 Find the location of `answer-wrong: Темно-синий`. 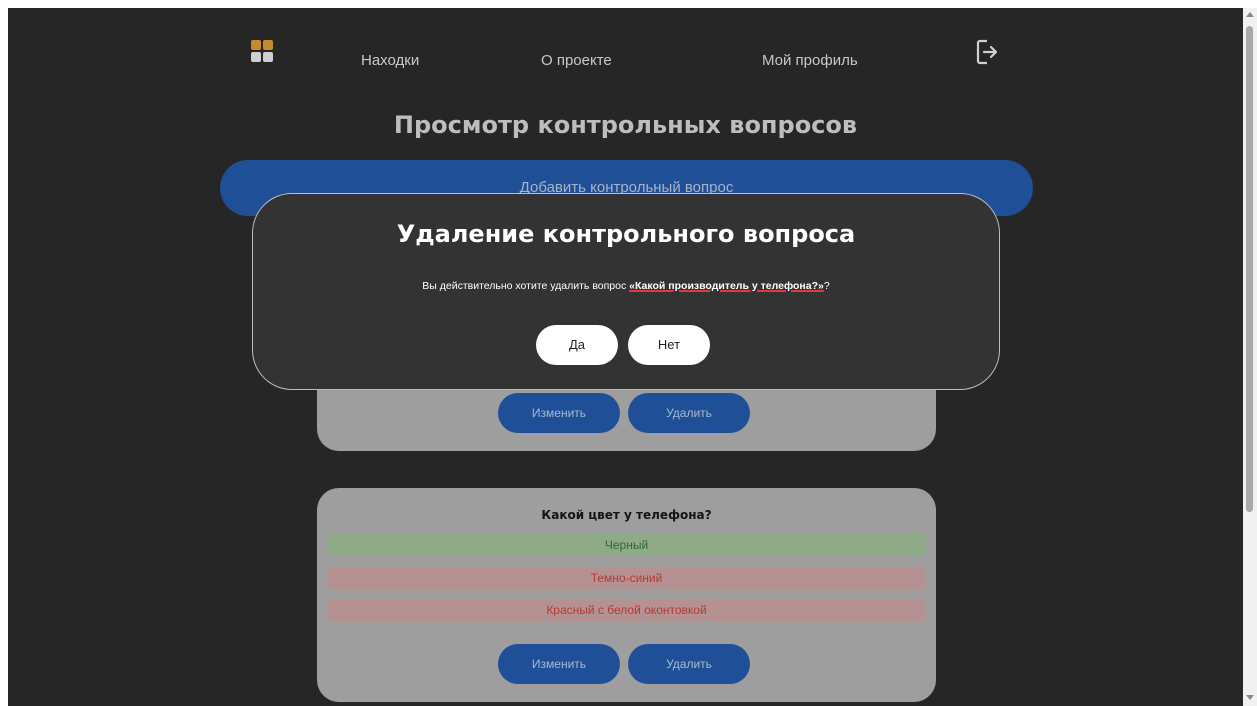

answer-wrong: Темно-синий is located at coordinates (626, 578).